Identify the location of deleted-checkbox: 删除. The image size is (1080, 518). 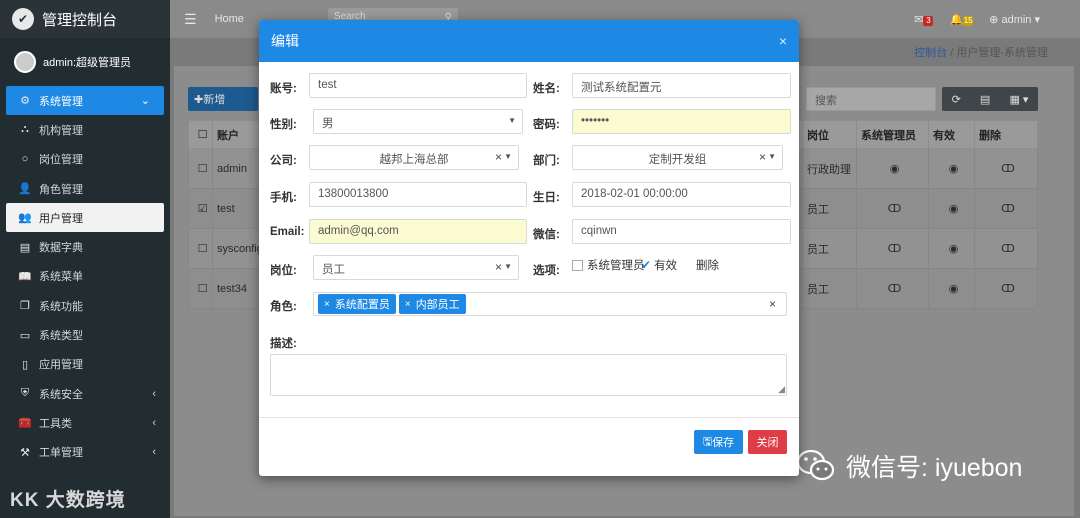
(700, 265).